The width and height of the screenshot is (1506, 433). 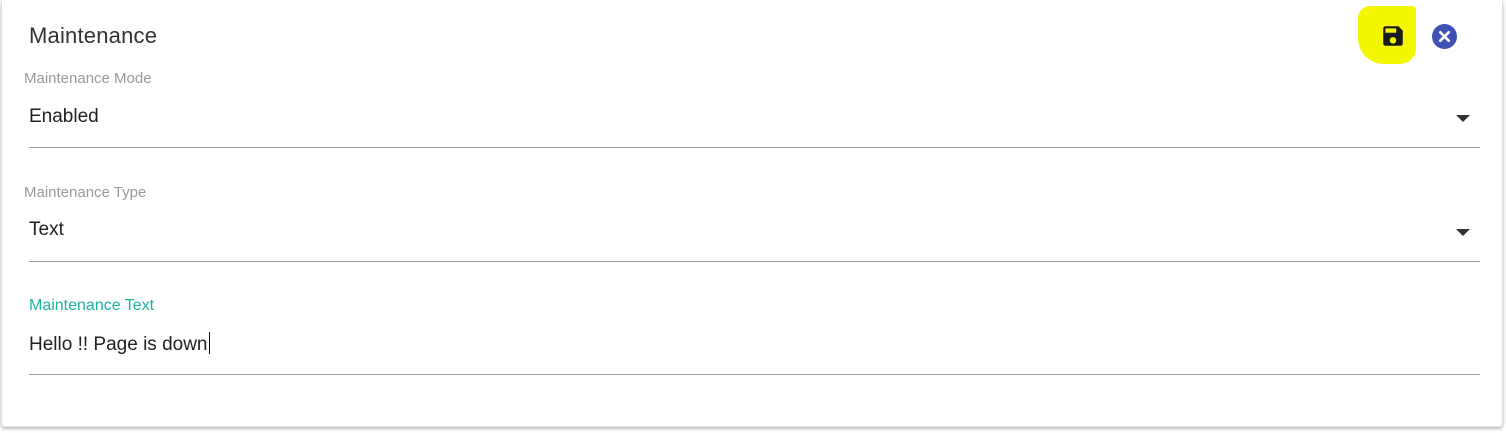 What do you see at coordinates (88, 78) in the screenshot?
I see `maintenance-mode-label: Maintenance Mode` at bounding box center [88, 78].